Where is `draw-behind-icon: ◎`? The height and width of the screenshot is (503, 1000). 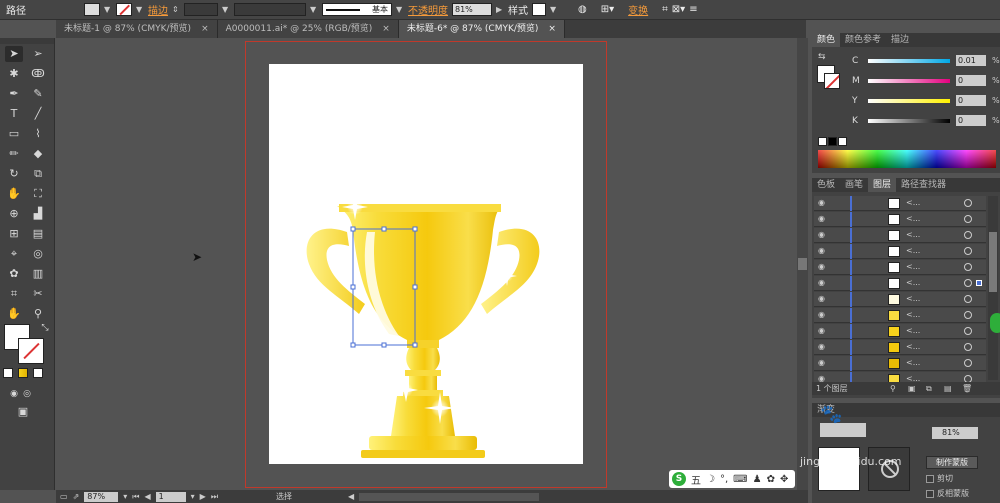 draw-behind-icon: ◎ is located at coordinates (27, 394).